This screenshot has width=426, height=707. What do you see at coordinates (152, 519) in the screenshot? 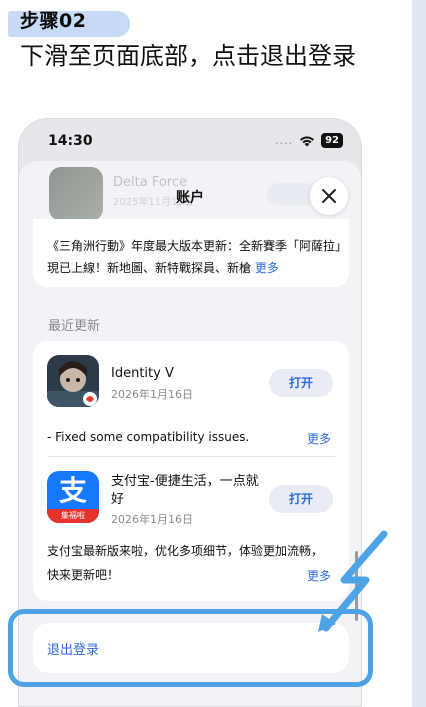
I see `app-date-alipay: 2026年1月16日` at bounding box center [152, 519].